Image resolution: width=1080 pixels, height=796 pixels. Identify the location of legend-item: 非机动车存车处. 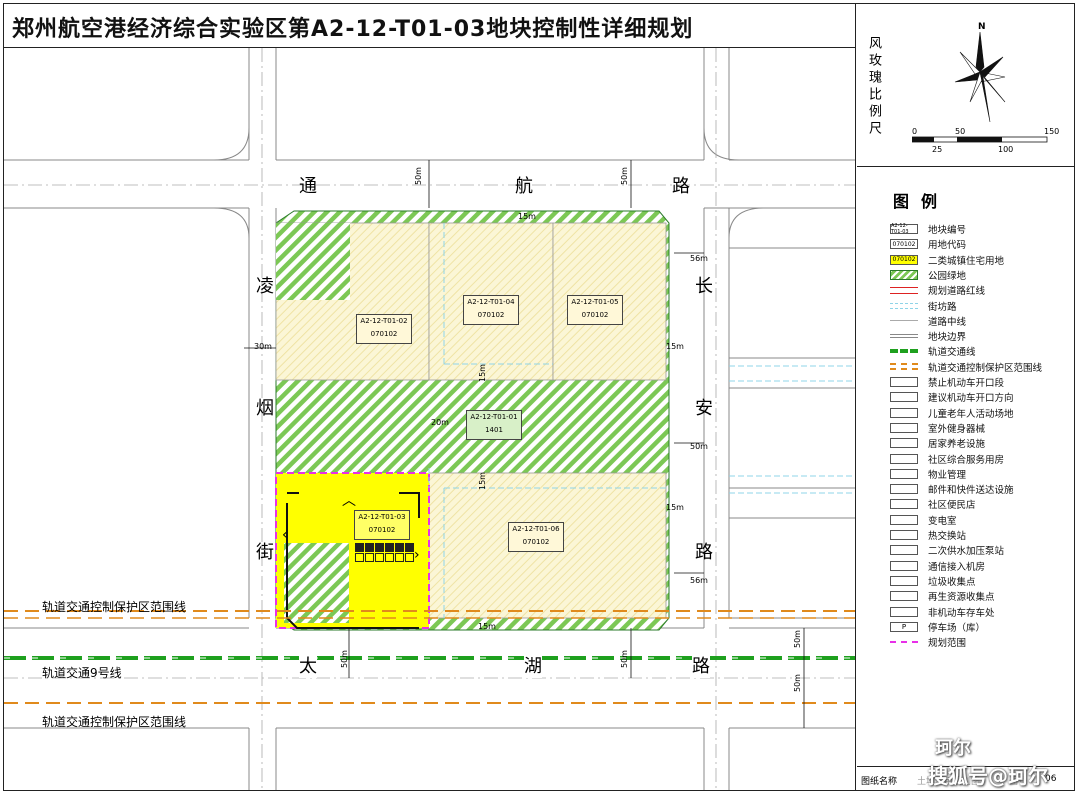
(942, 612).